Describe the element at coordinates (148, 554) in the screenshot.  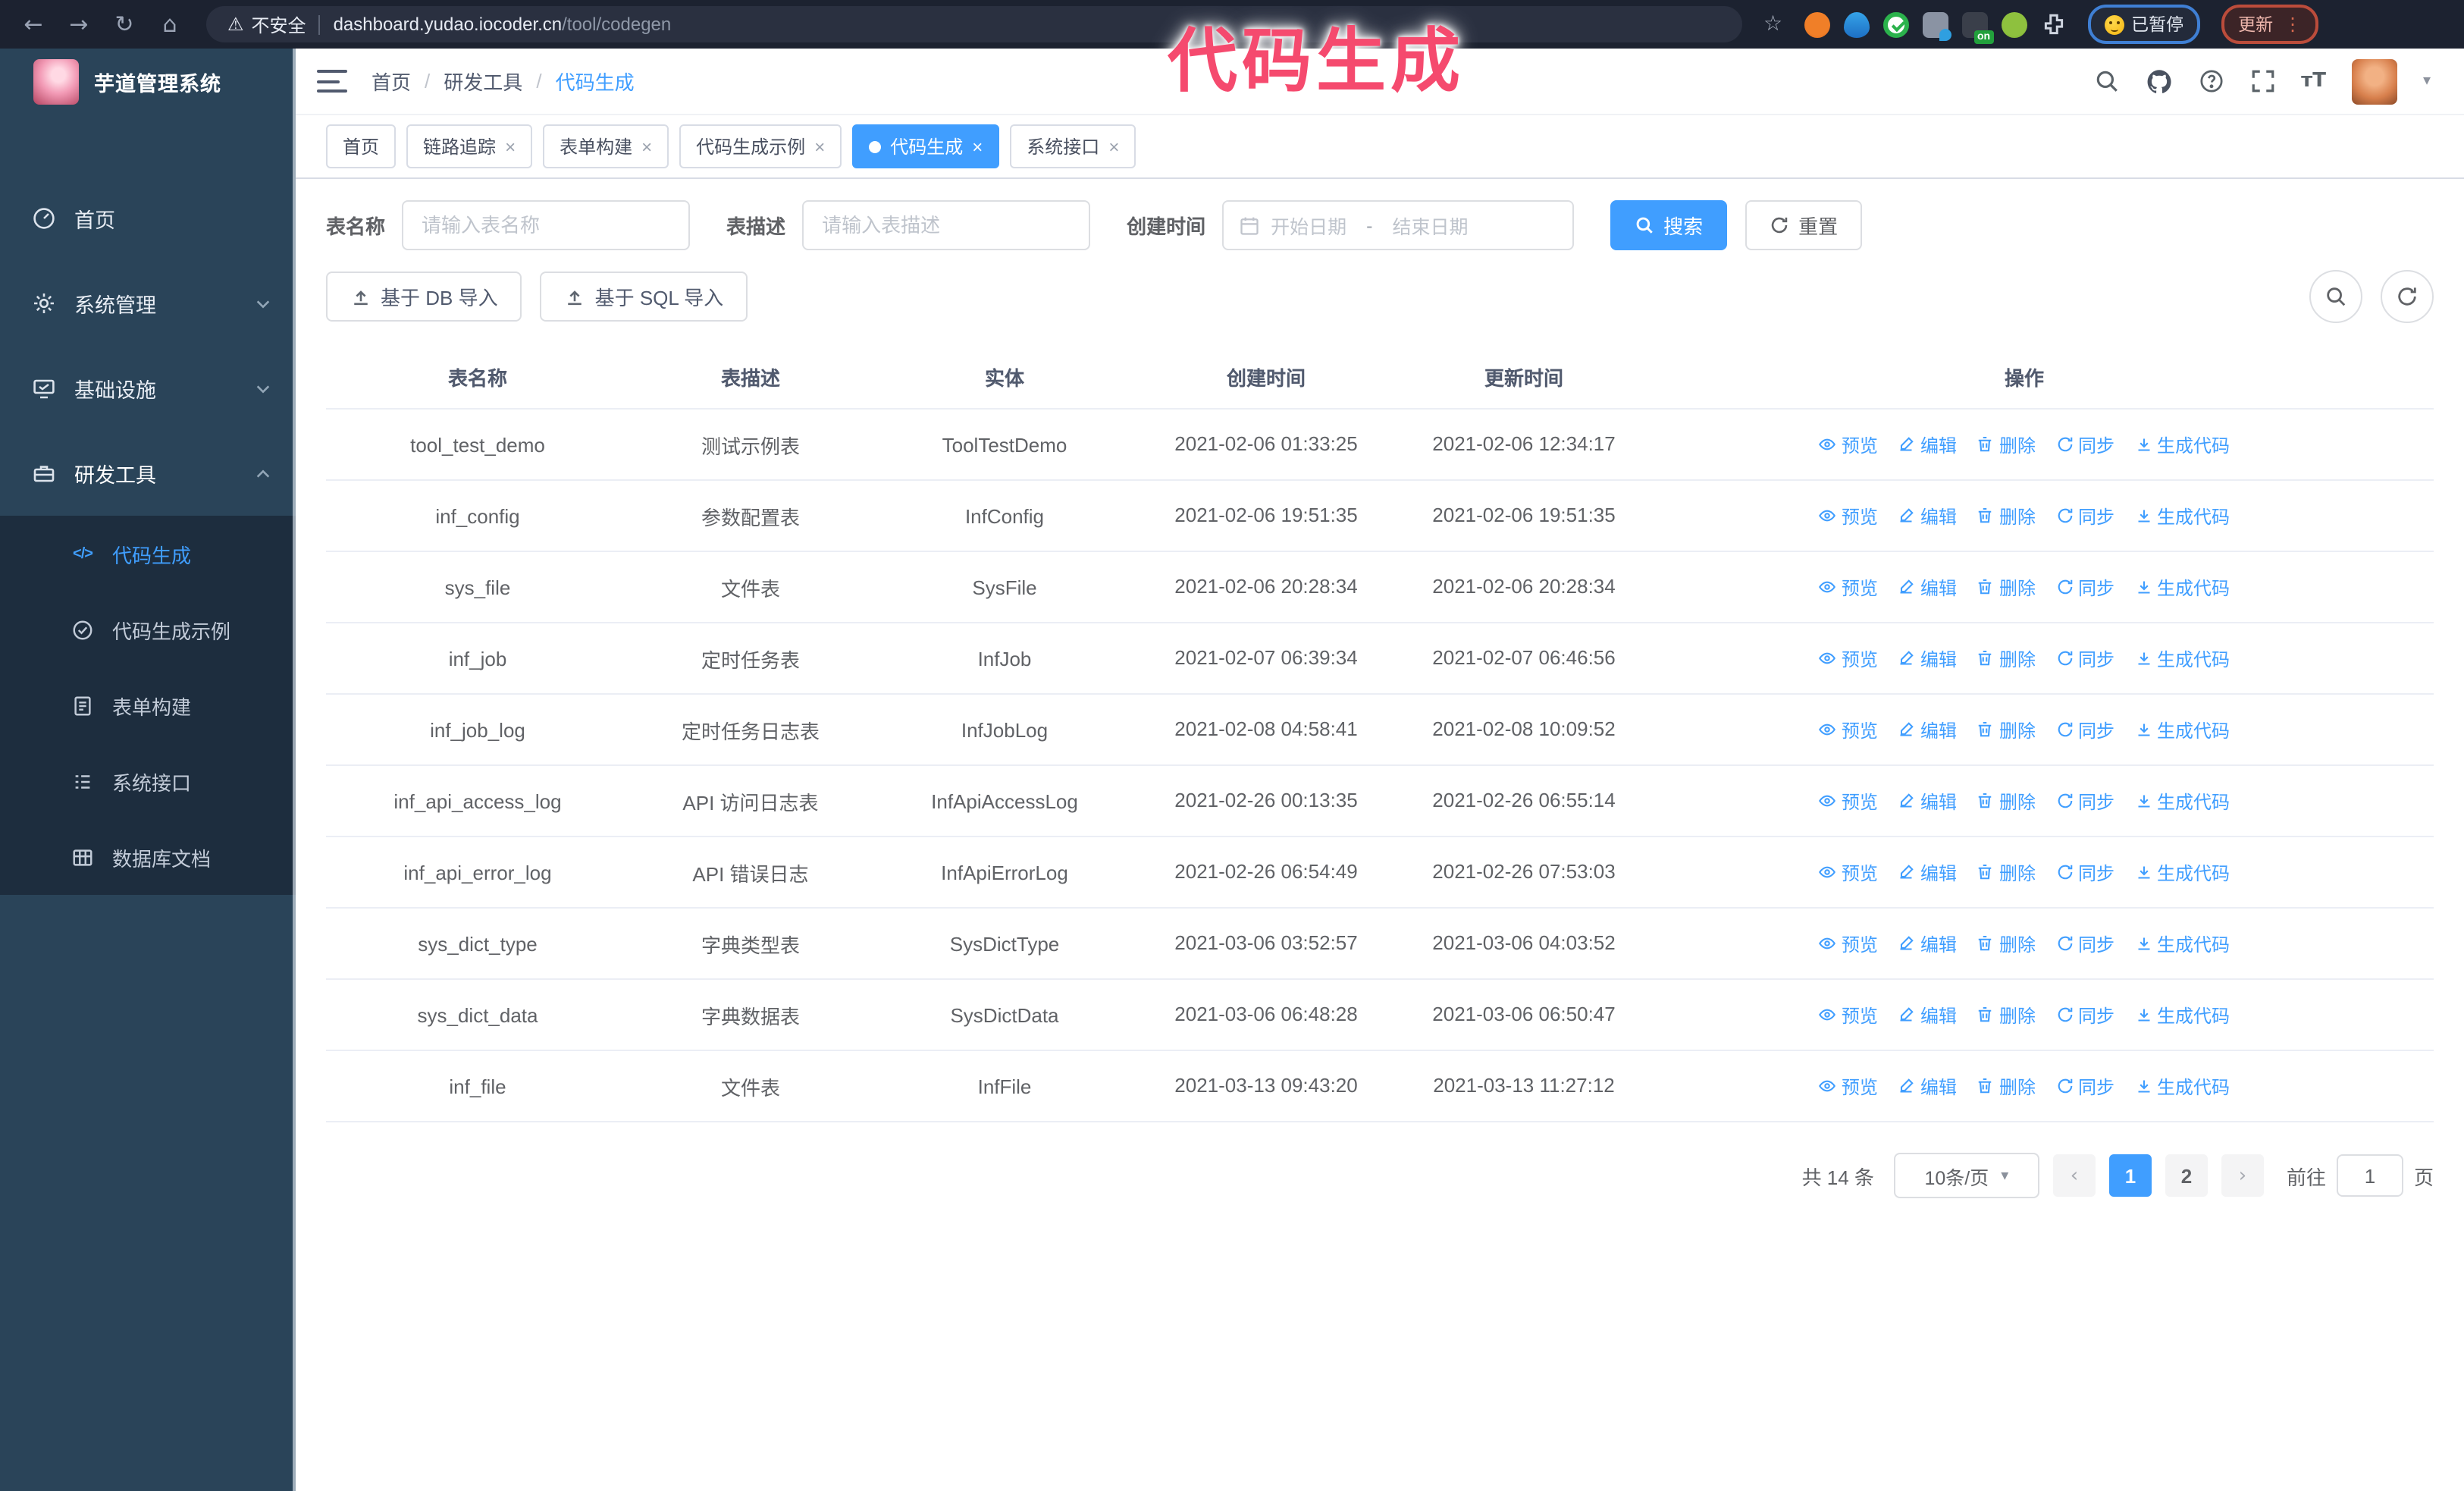
I see `sidebar-item-codegen: </> 代码生成` at that location.